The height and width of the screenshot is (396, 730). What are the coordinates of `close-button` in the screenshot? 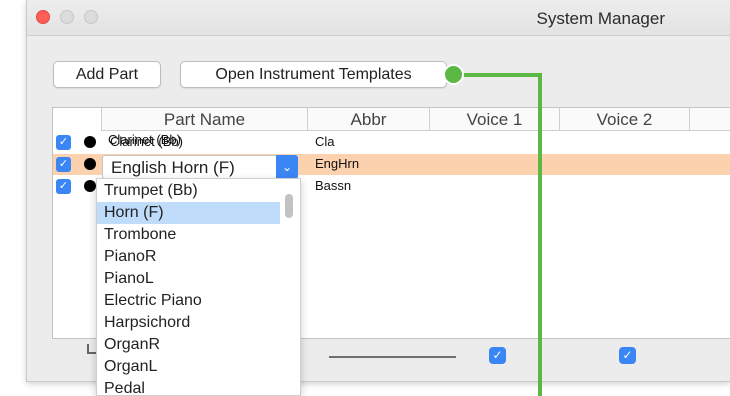 It's located at (43, 17).